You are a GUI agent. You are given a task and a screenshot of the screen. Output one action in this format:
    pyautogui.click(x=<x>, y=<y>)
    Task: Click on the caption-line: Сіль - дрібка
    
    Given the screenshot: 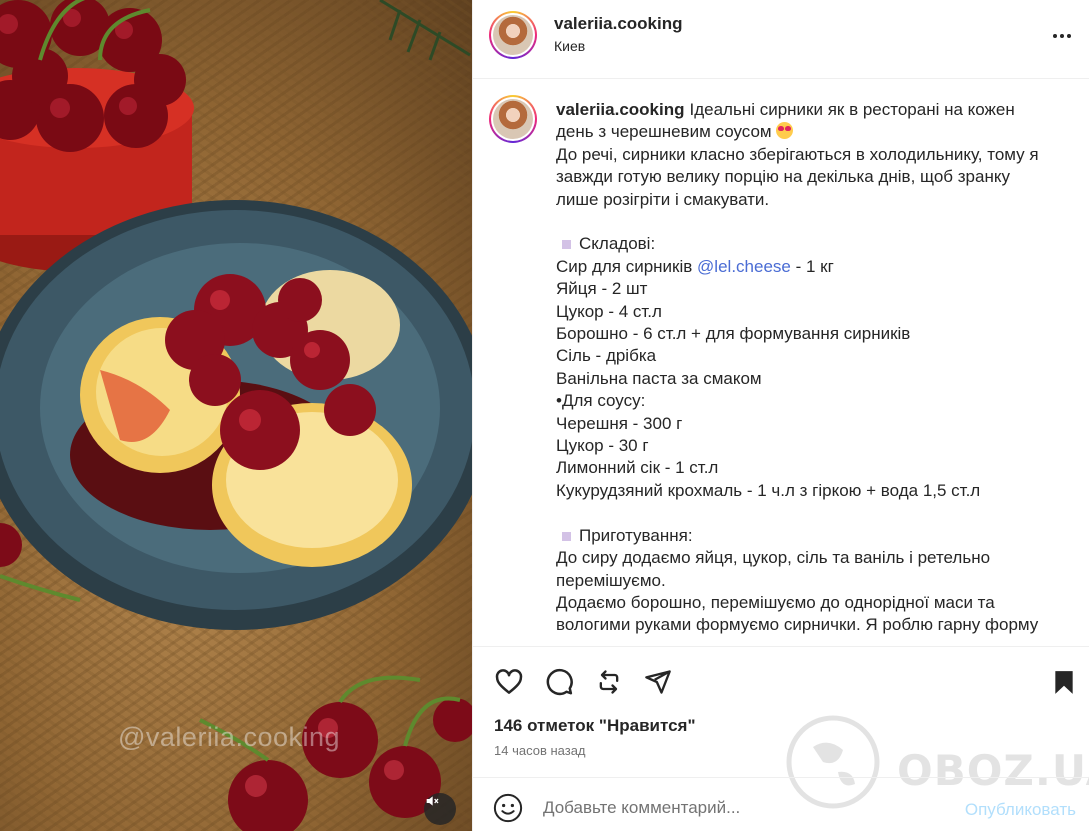 What is the action you would take?
    pyautogui.click(x=606, y=356)
    